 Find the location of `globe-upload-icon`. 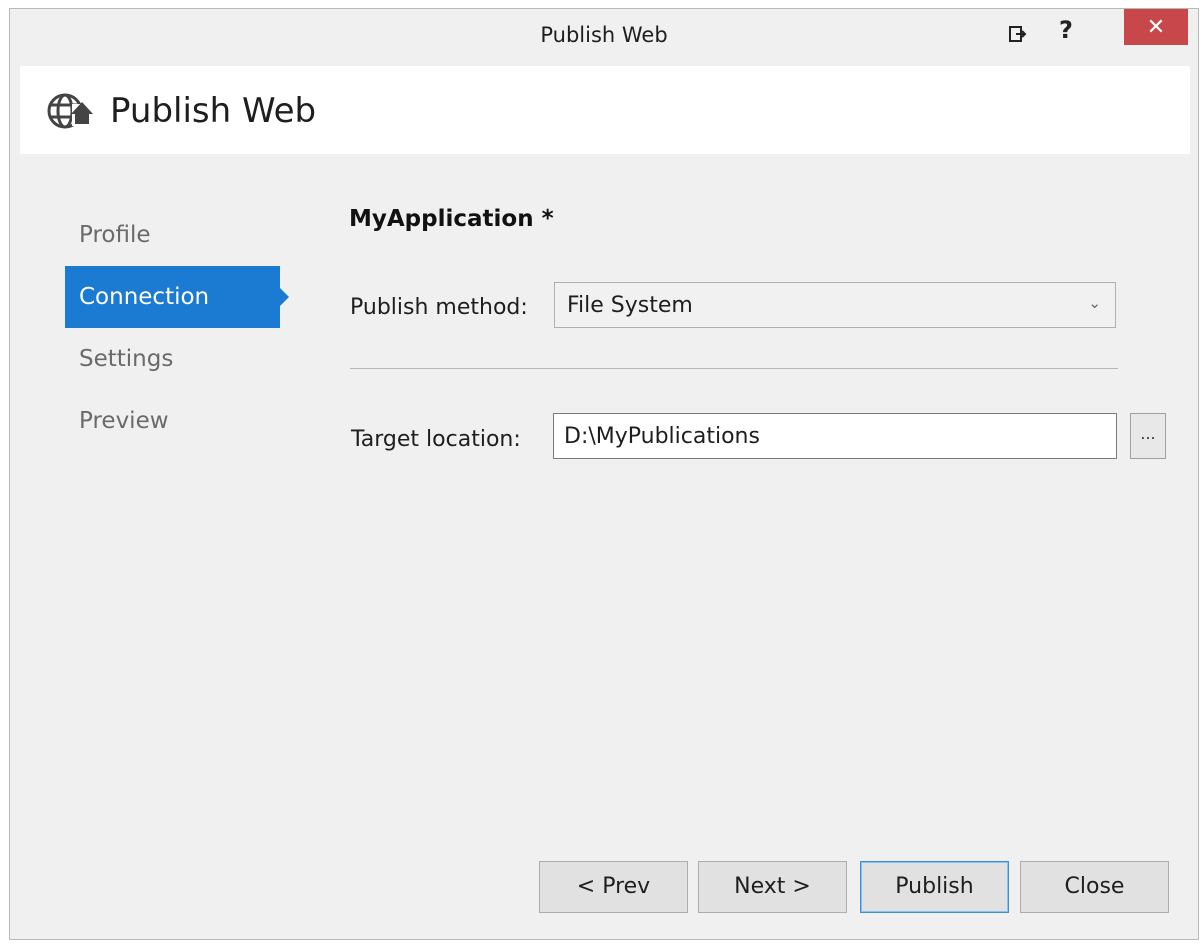

globe-upload-icon is located at coordinates (70, 111).